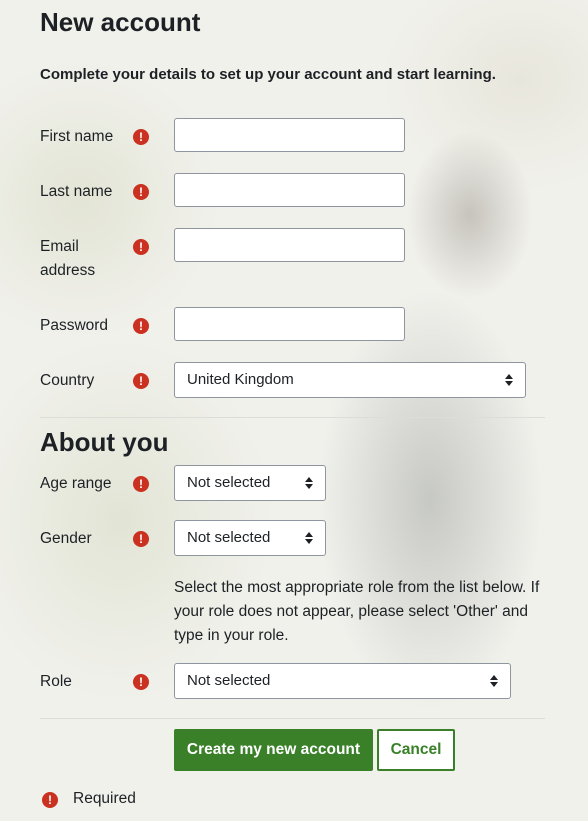 This screenshot has height=821, width=588. Describe the element at coordinates (229, 537) in the screenshot. I see `gender-select-value: Not selected` at that location.